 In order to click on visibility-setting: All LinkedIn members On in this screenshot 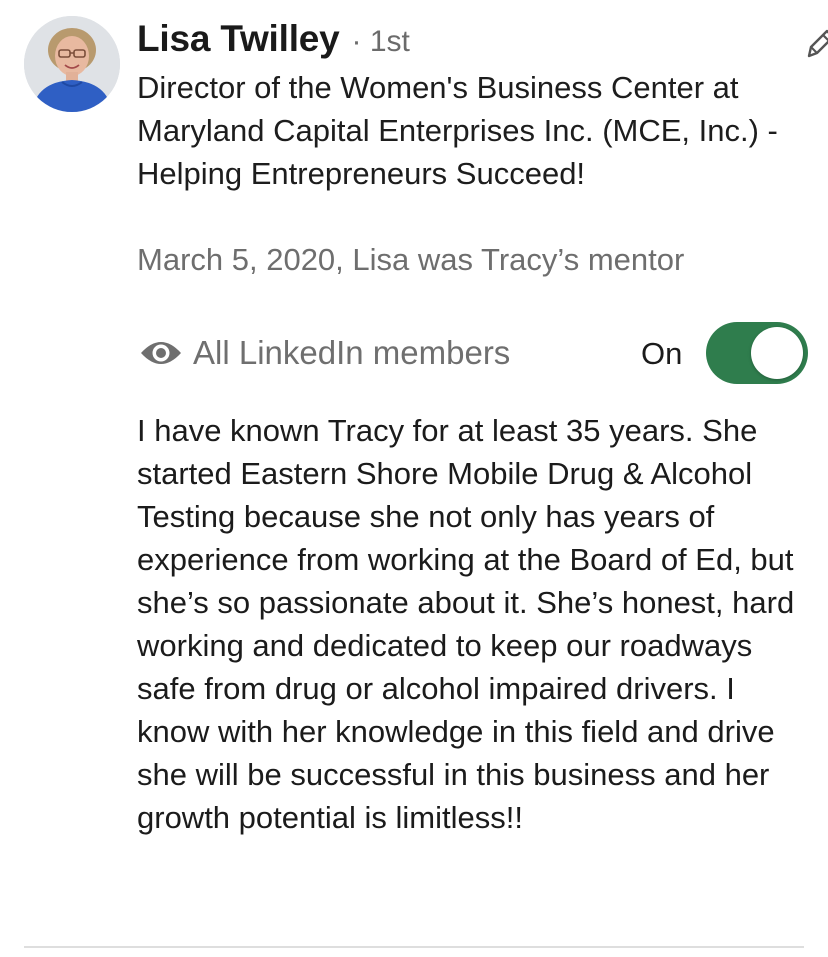, I will do `click(473, 354)`.